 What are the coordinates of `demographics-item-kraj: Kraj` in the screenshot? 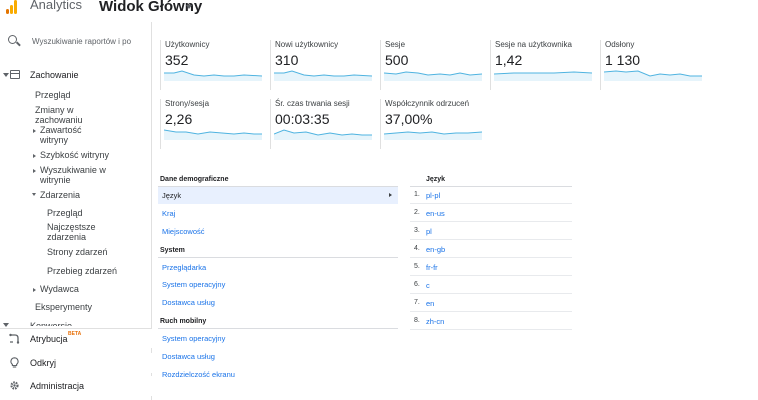 It's located at (168, 213).